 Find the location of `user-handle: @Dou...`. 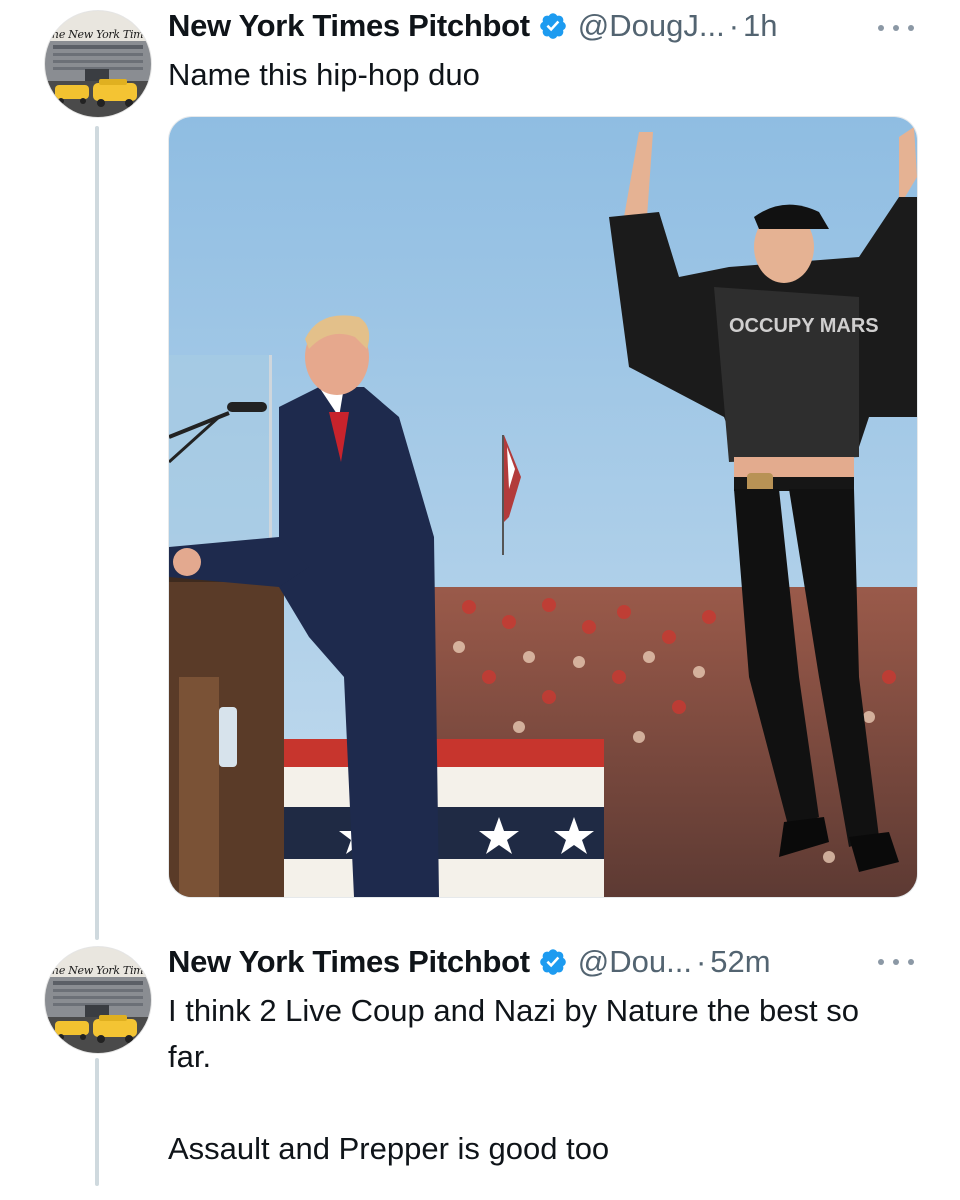

user-handle: @Dou... is located at coordinates (635, 962).